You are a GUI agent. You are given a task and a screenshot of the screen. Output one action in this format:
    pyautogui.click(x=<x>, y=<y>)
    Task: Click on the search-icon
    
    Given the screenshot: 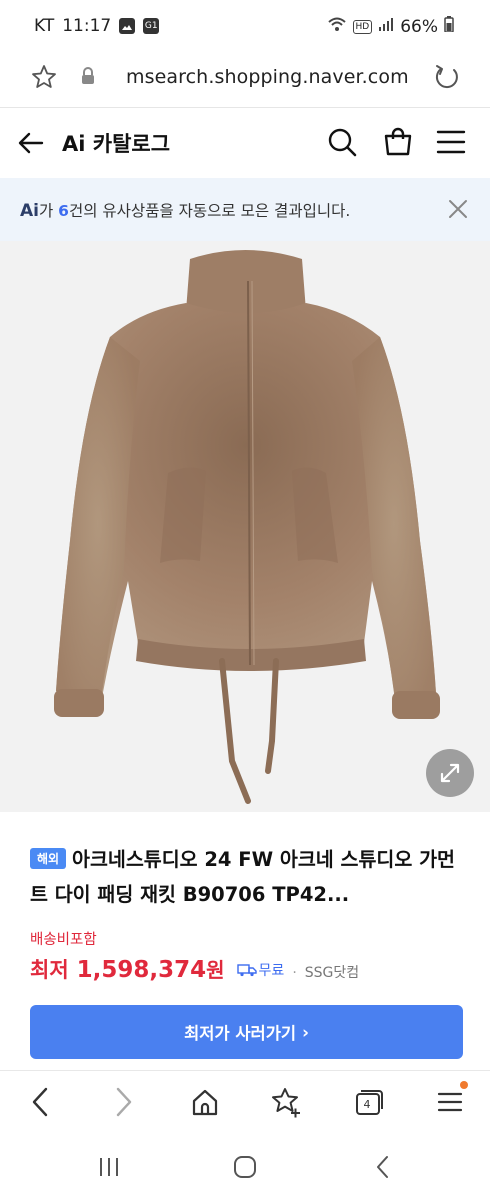 What is the action you would take?
    pyautogui.click(x=342, y=144)
    